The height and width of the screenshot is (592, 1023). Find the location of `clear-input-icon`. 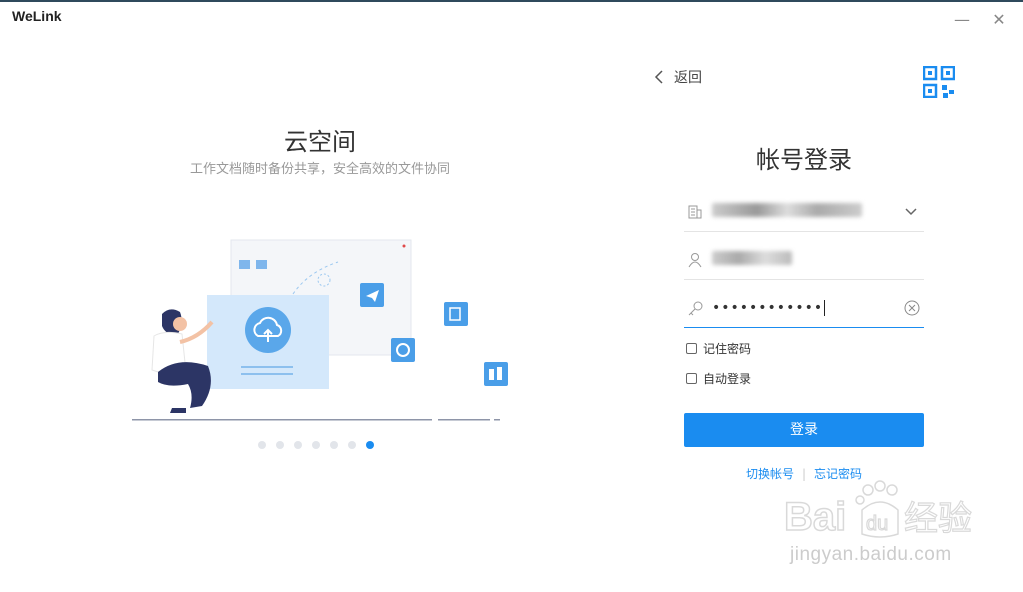

clear-input-icon is located at coordinates (912, 308).